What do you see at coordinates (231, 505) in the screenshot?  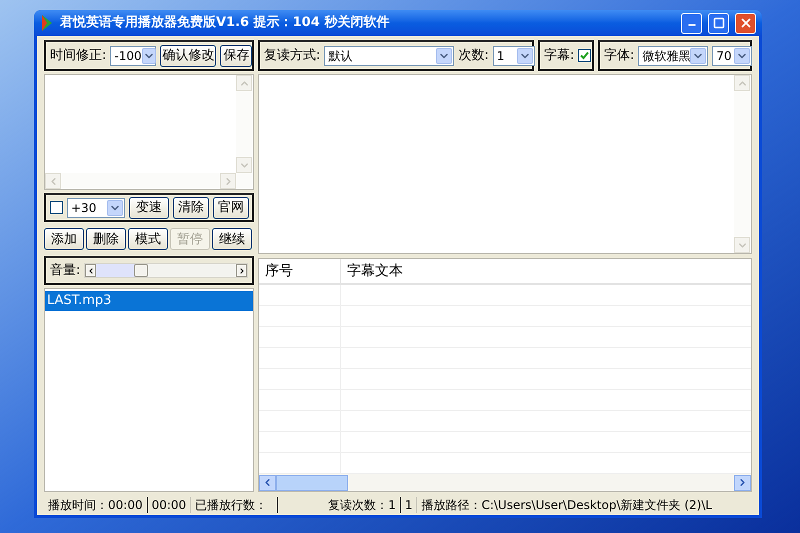 I see `status-text: 已播放行数：` at bounding box center [231, 505].